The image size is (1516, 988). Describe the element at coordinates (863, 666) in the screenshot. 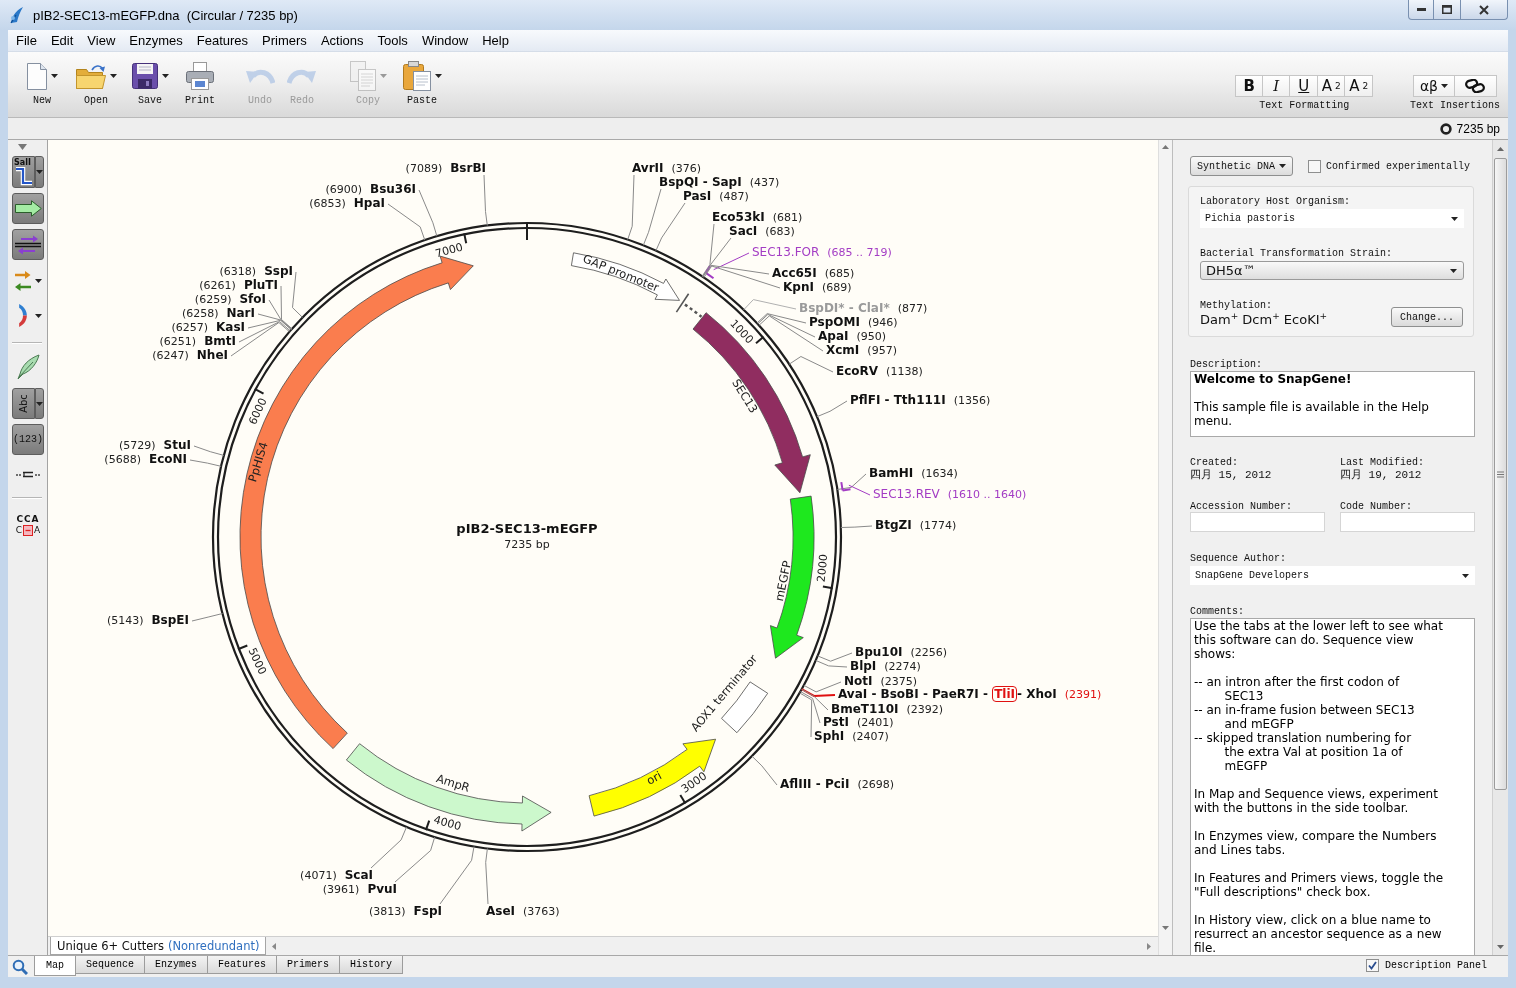

I see `enzyme-name: BlpI` at that location.